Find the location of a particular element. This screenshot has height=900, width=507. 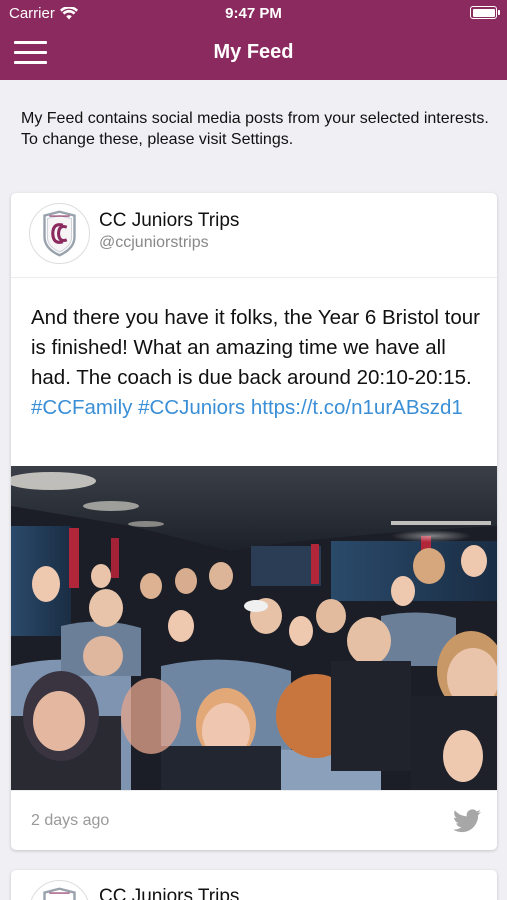

nav-bar: My Feed is located at coordinates (253, 53).